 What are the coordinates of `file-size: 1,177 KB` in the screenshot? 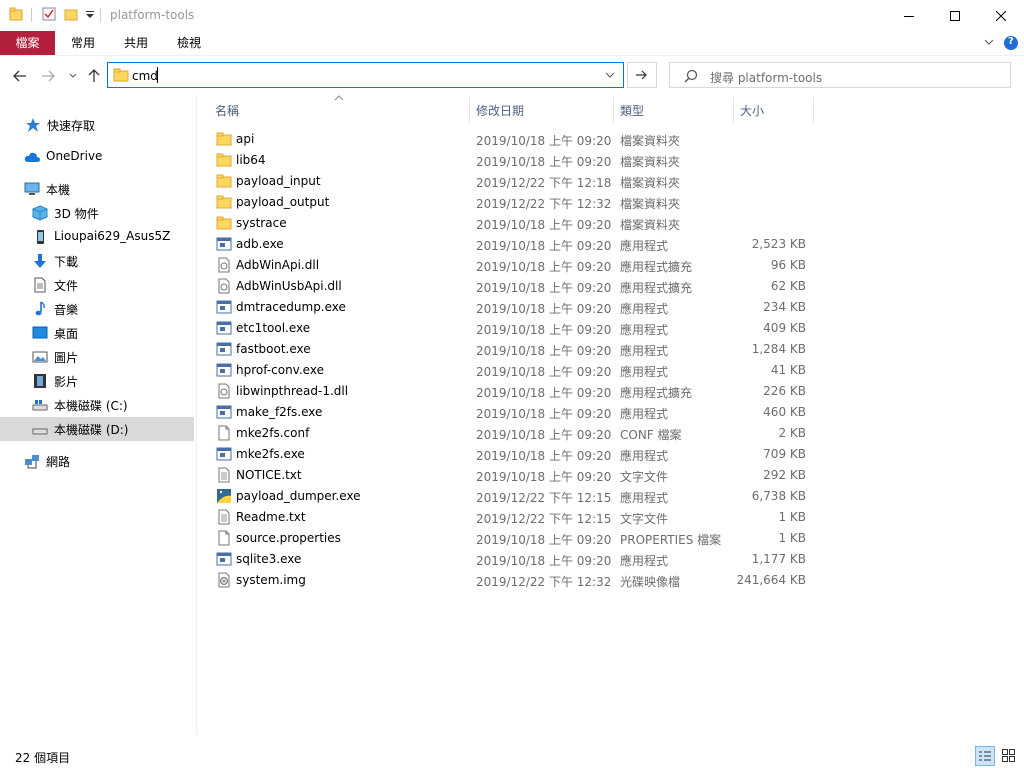 It's located at (778, 559).